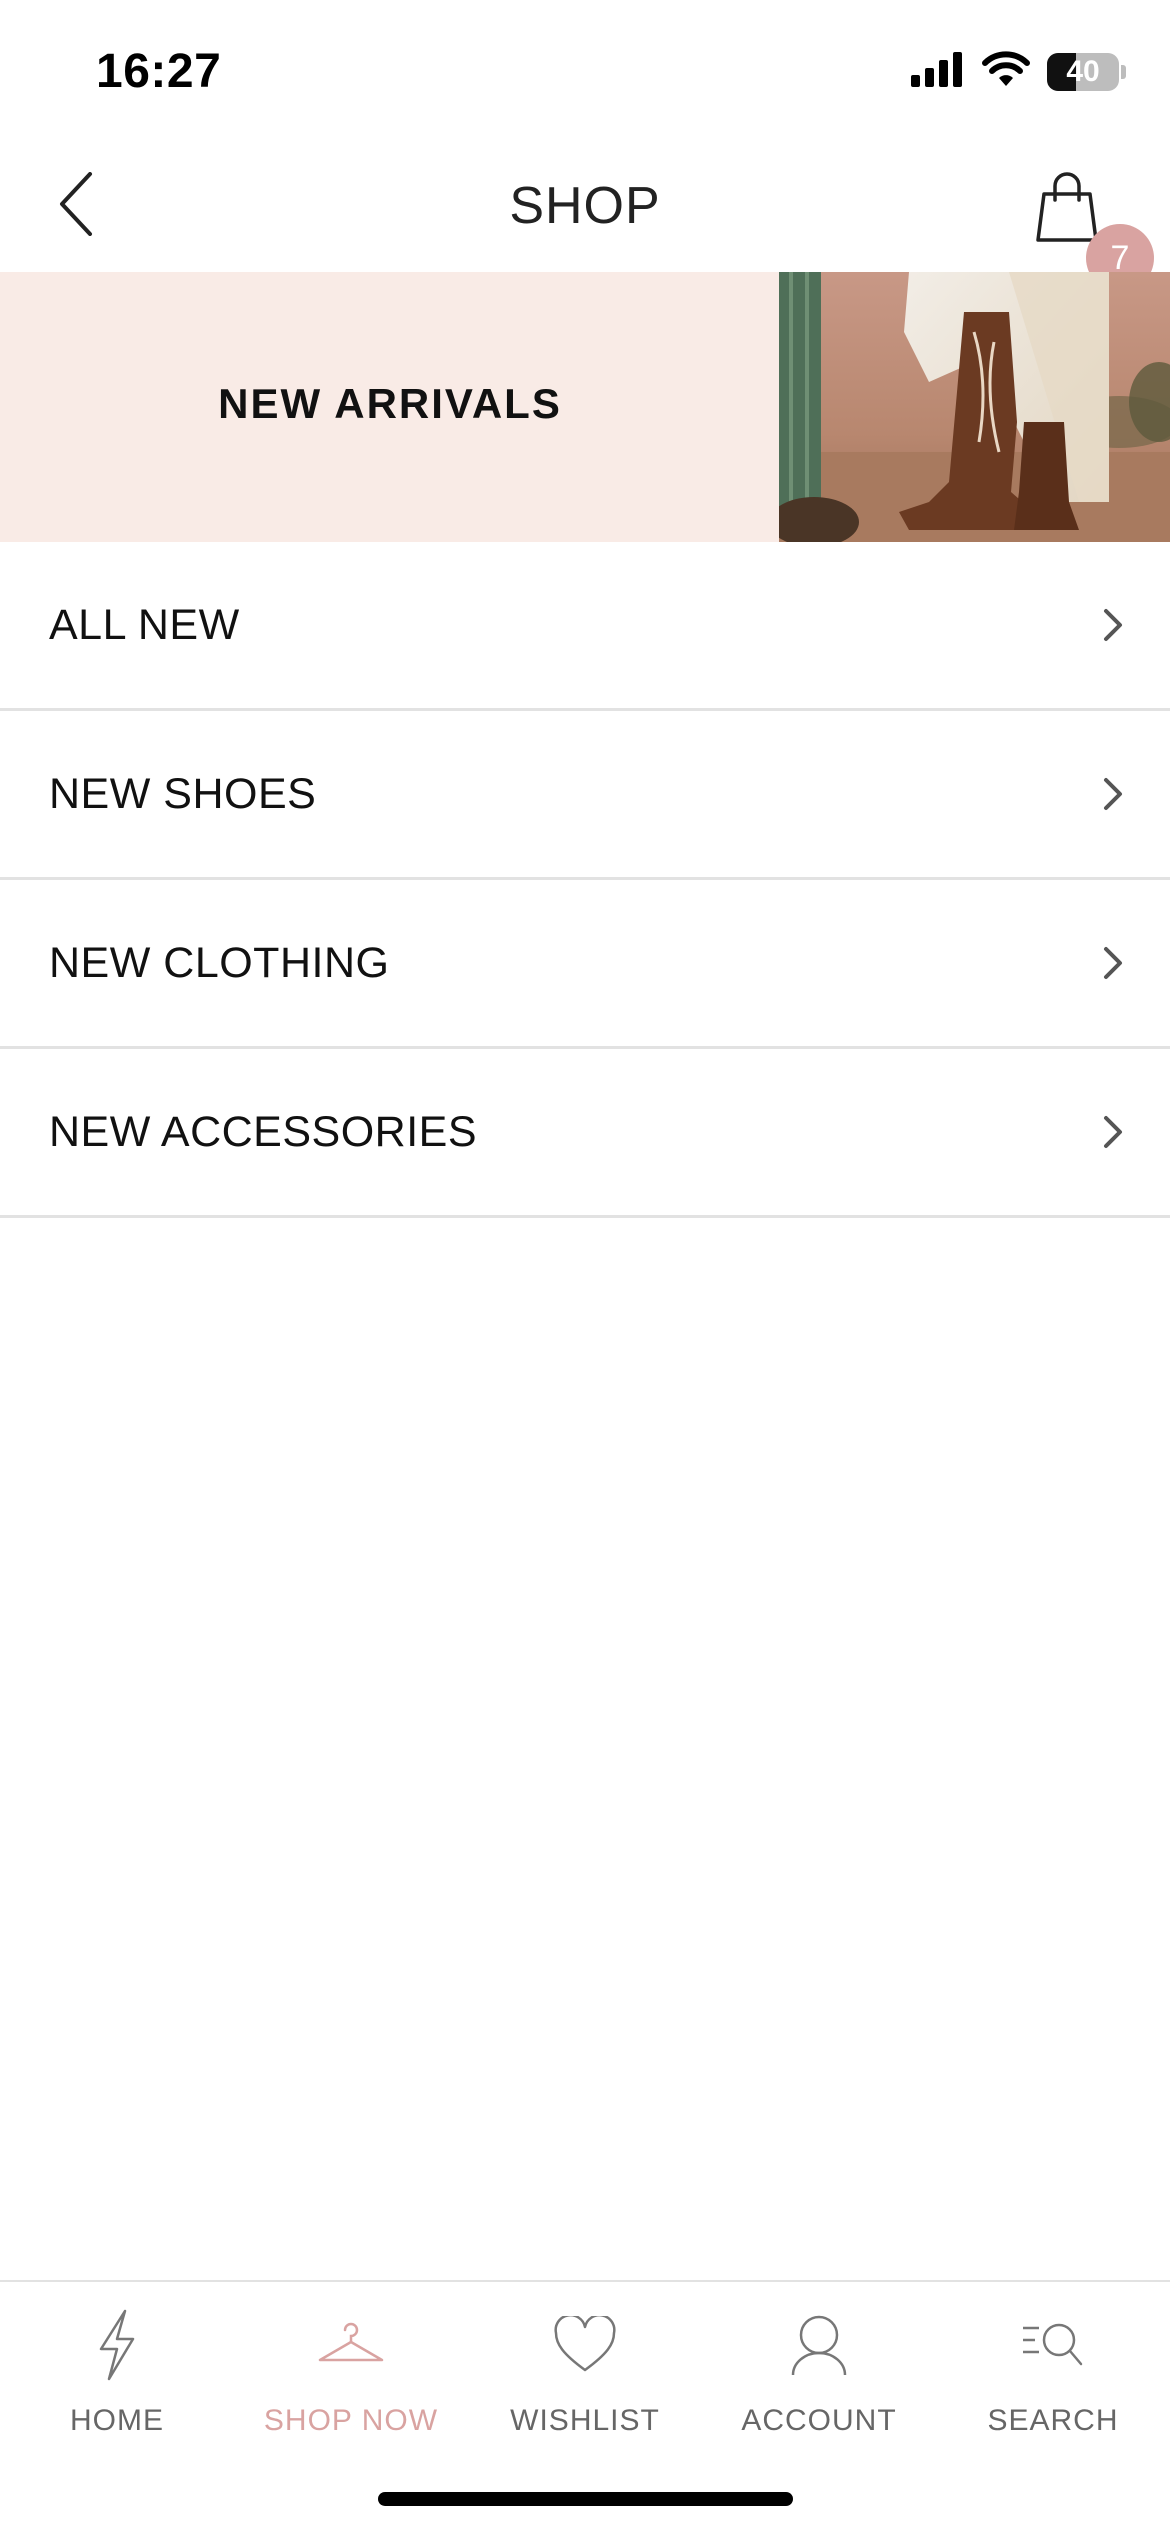 This screenshot has height=2534, width=1170. I want to click on battery-icon: 40, so click(1083, 71).